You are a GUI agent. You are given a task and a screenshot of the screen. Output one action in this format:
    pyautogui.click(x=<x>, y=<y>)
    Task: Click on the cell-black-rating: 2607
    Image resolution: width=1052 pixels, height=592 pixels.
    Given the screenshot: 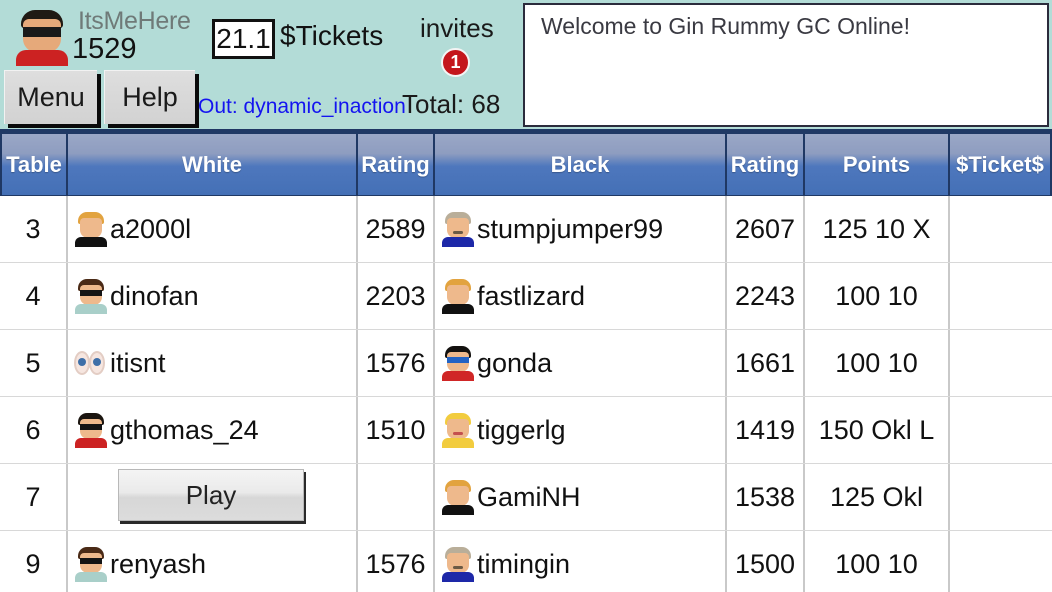 What is the action you would take?
    pyautogui.click(x=766, y=229)
    